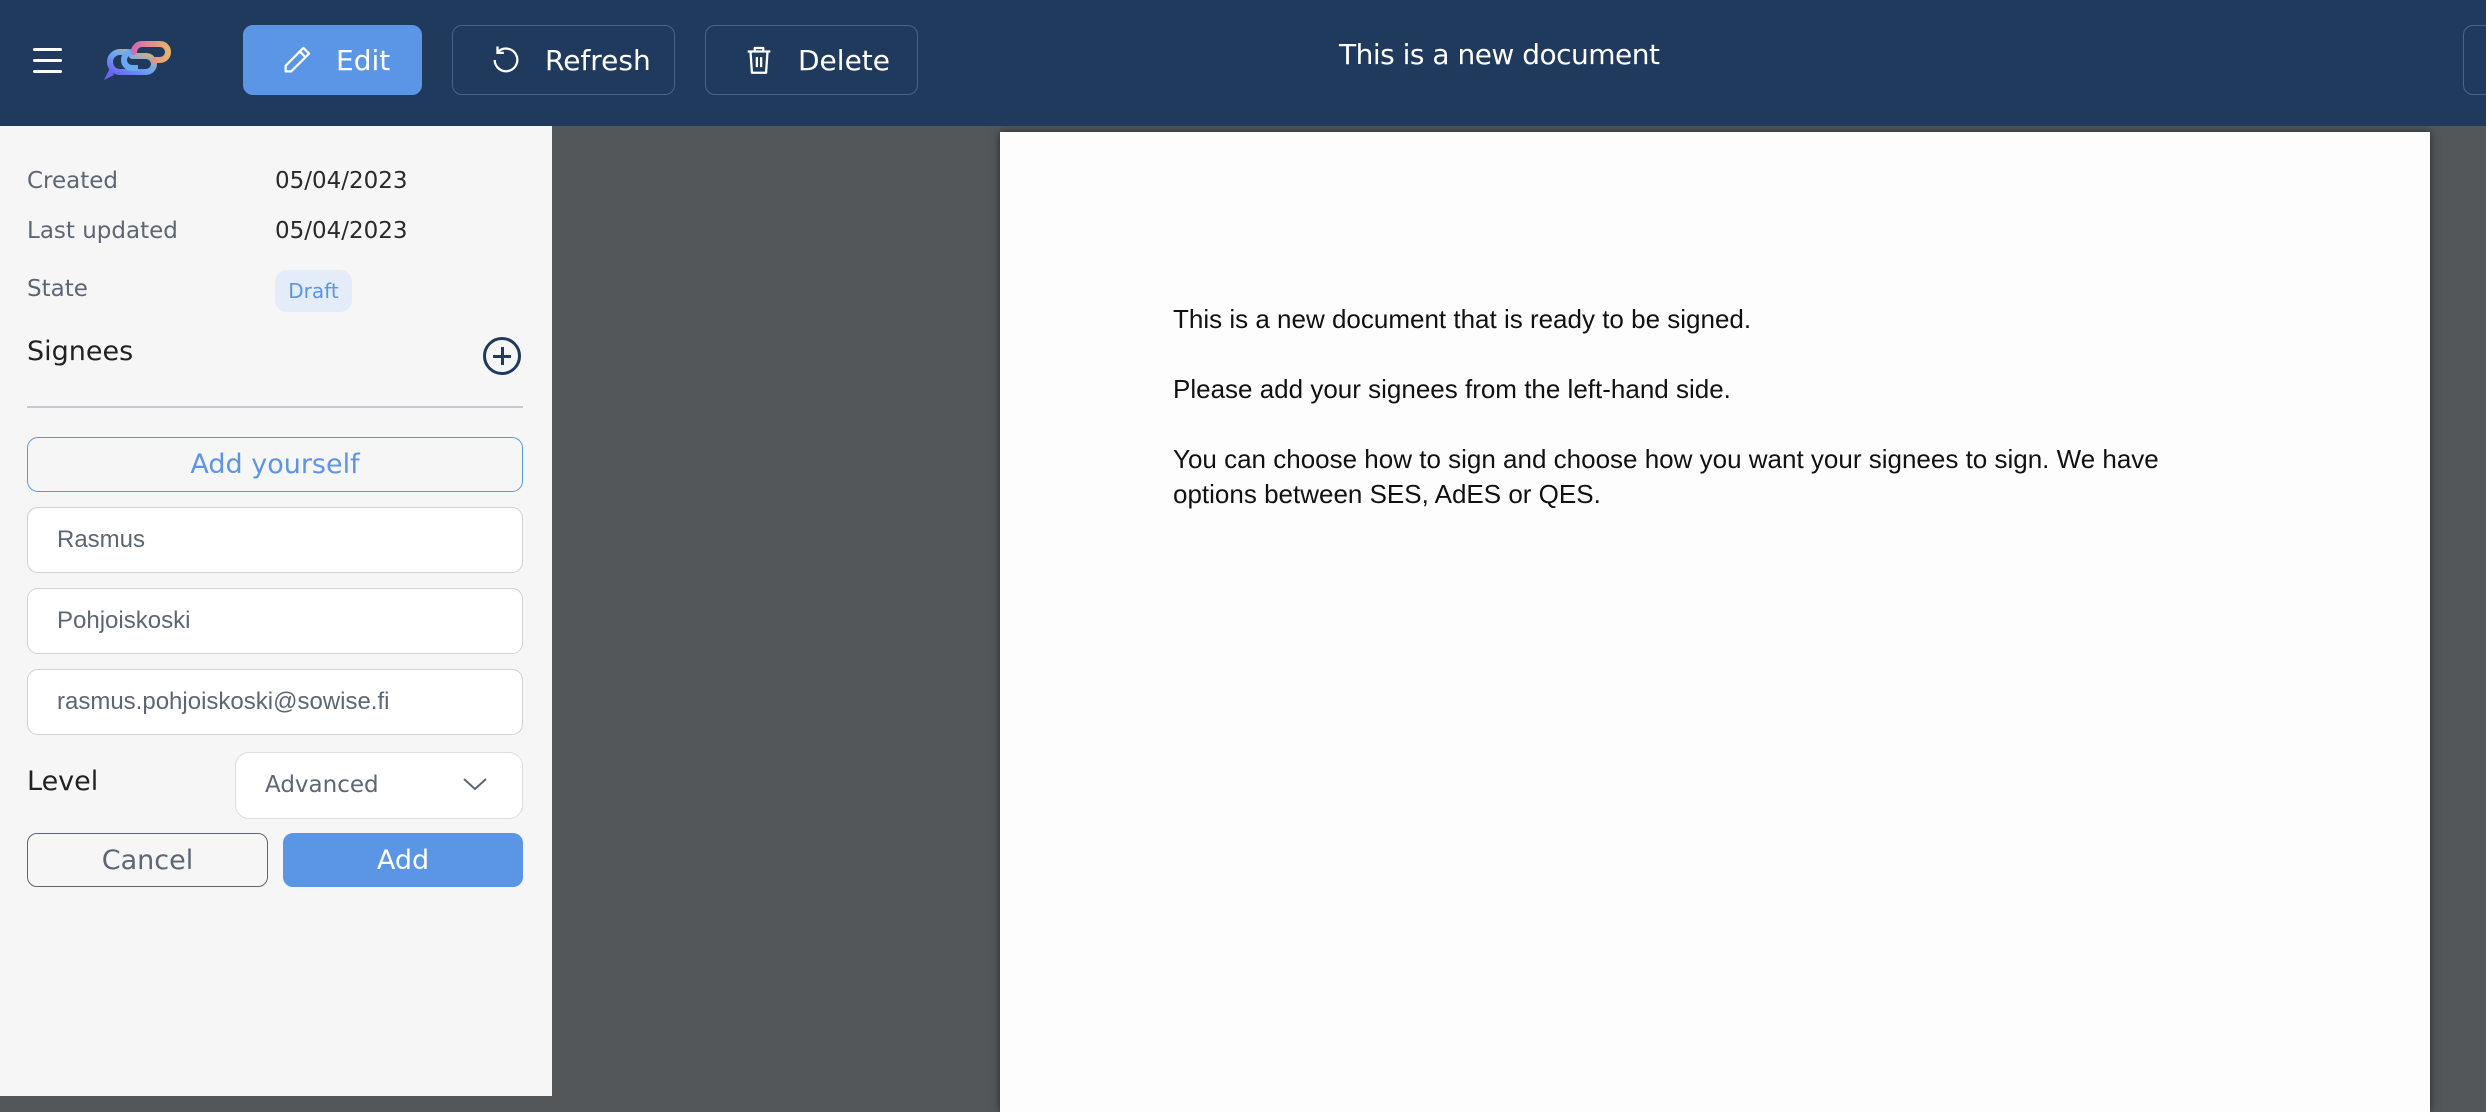  What do you see at coordinates (63, 781) in the screenshot?
I see `level-label: Level` at bounding box center [63, 781].